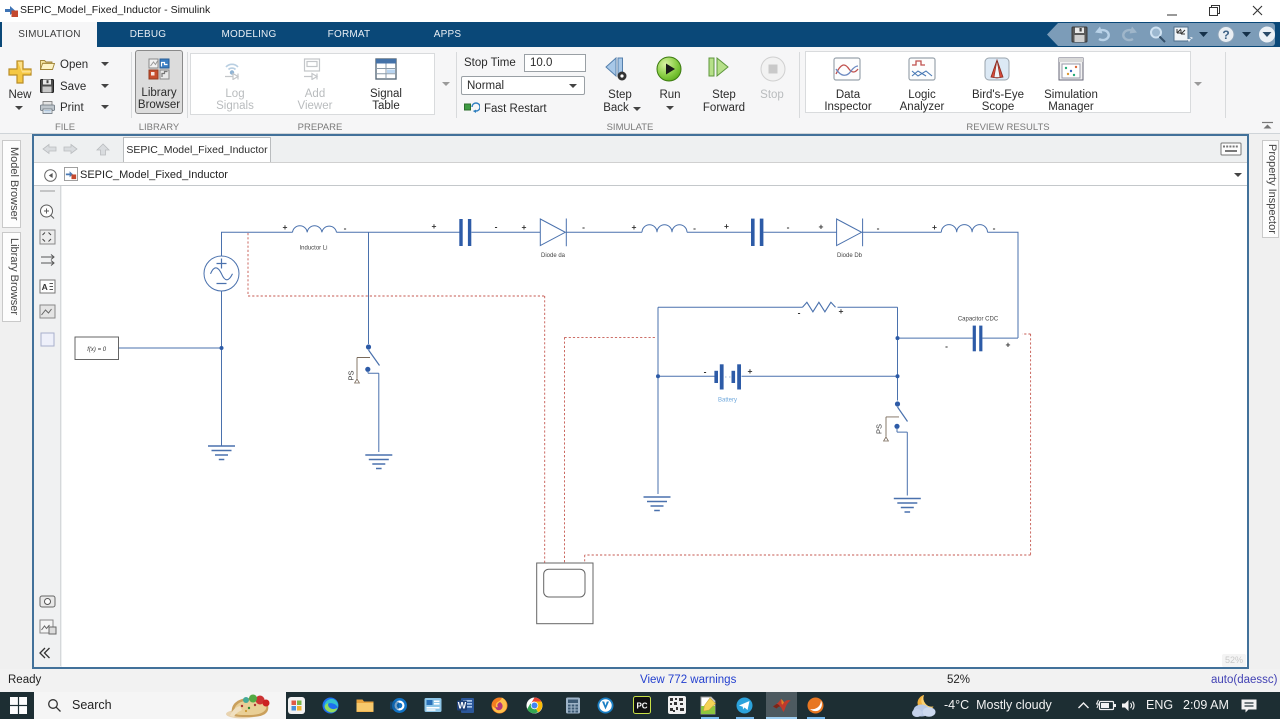  I want to click on svg-text: Inductor Li, so click(313, 249).